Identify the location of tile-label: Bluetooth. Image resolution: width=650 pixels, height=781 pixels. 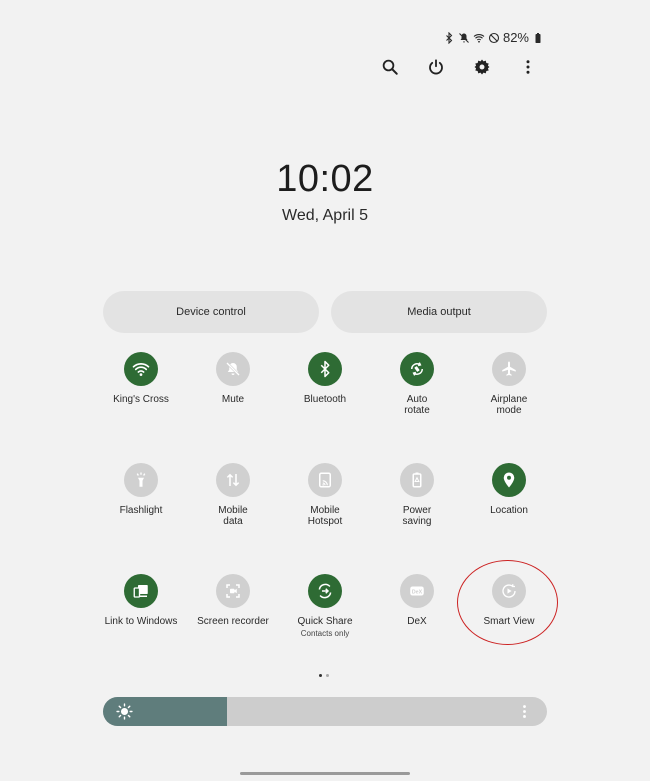
(325, 399).